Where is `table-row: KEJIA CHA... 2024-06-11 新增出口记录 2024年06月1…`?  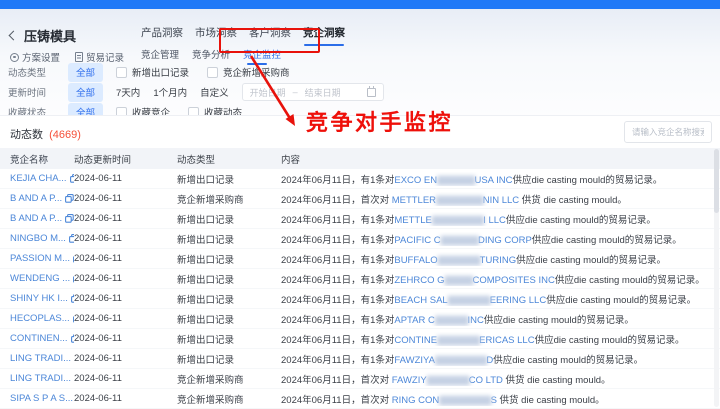
table-row: KEJIA CHA... 2024-06-11 新增出口记录 2024年06月1… is located at coordinates (360, 179).